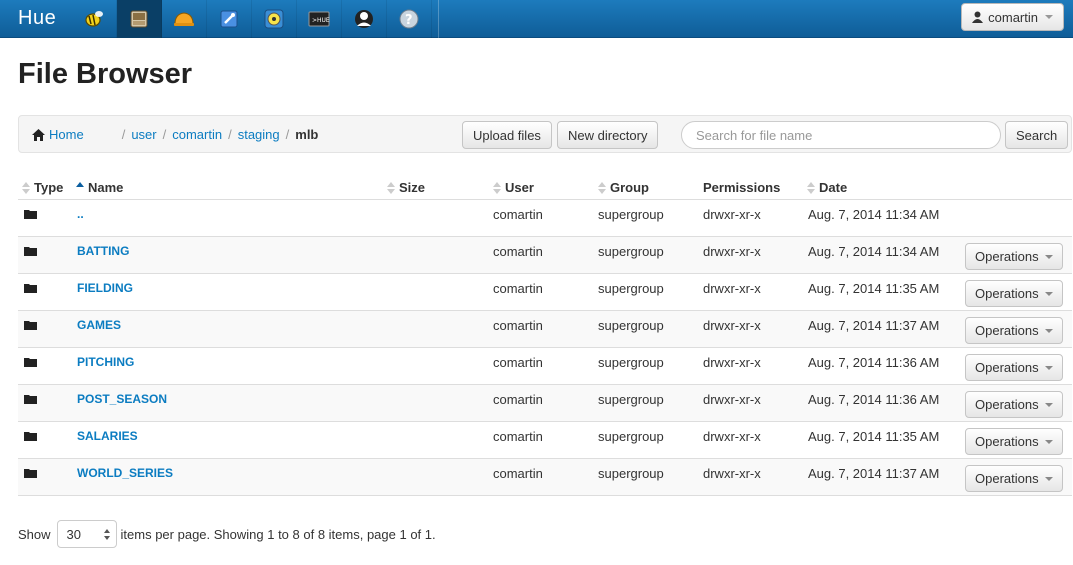 The width and height of the screenshot is (1073, 565). I want to click on new-directory-button: New directory, so click(608, 135).